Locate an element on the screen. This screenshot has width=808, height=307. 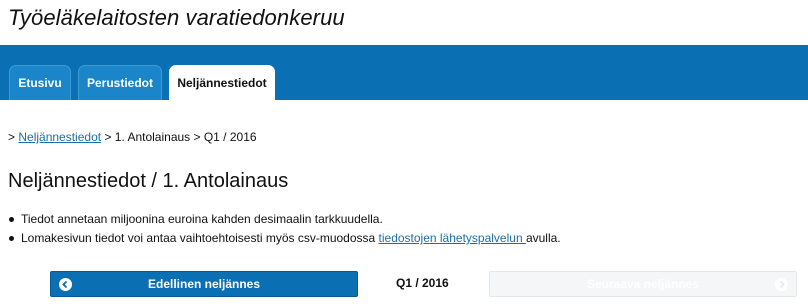
previous-quarter-label: Edellinen neljännes is located at coordinates (204, 284).